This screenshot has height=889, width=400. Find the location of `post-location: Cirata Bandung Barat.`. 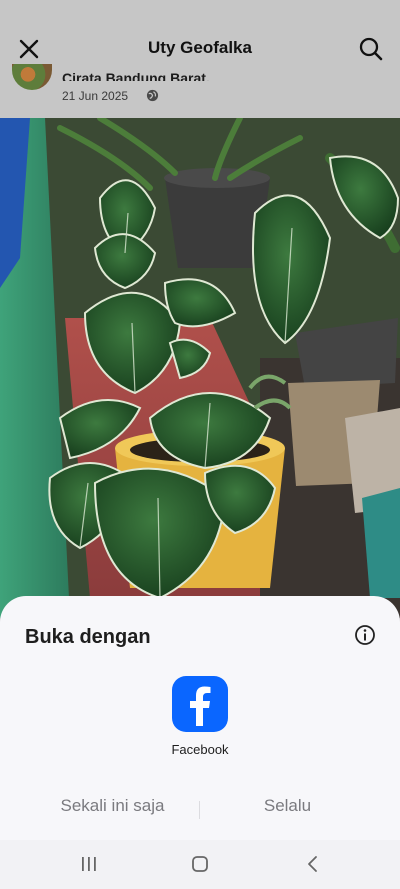

post-location: Cirata Bandung Barat. is located at coordinates (136, 73).